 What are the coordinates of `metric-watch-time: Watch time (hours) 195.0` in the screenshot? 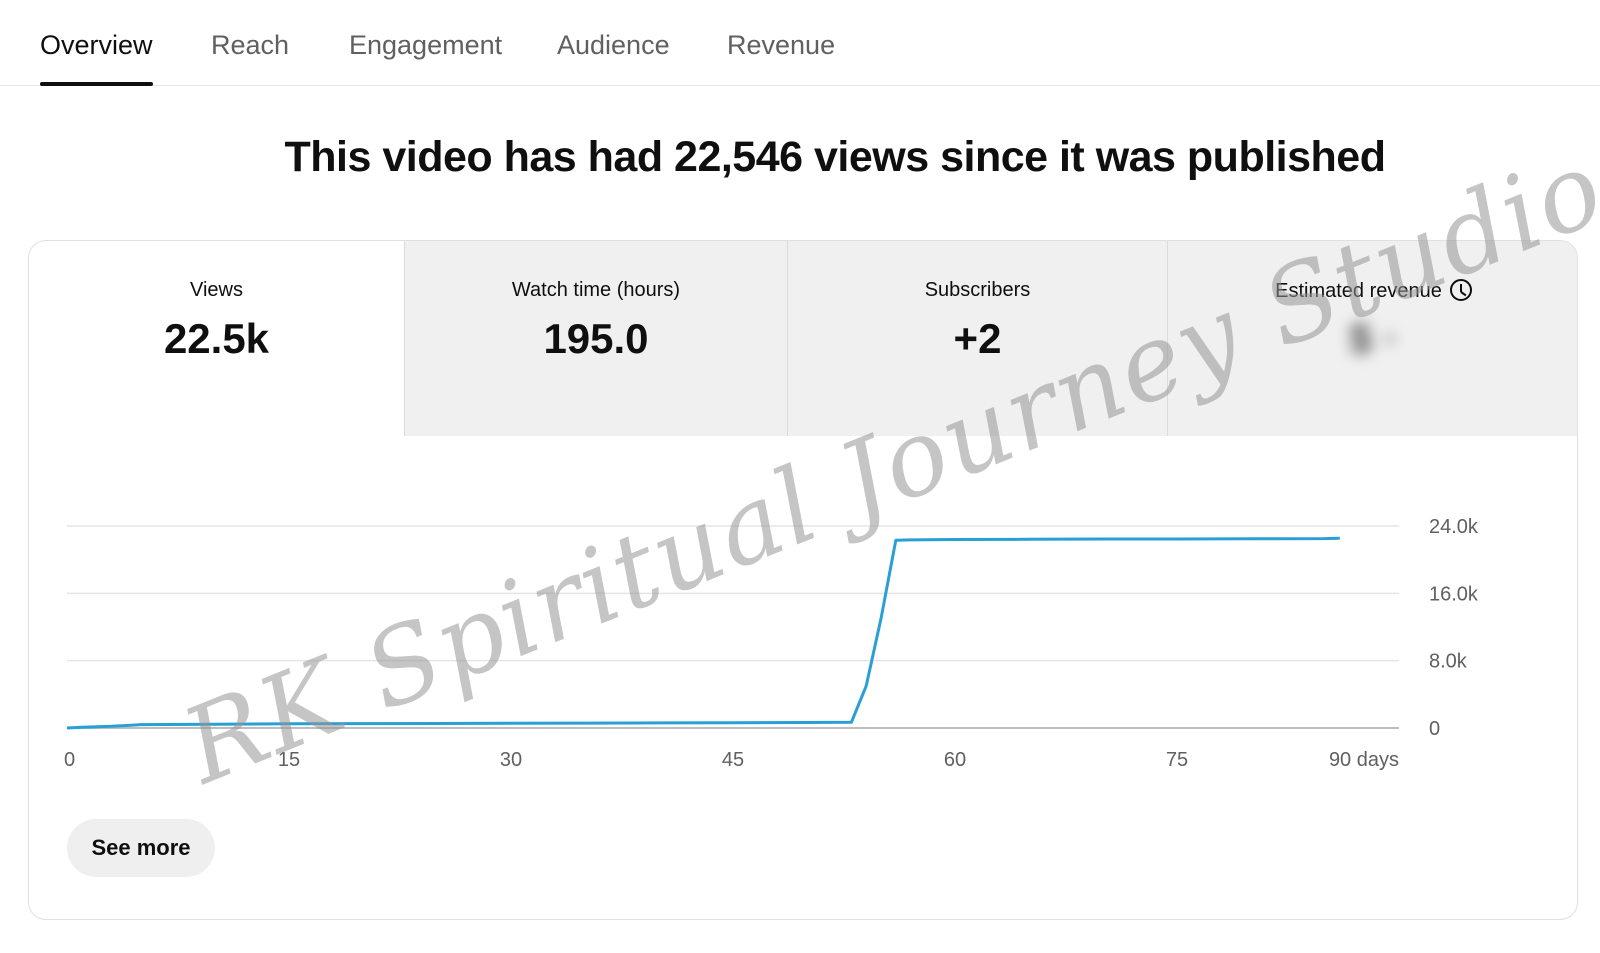 It's located at (595, 338).